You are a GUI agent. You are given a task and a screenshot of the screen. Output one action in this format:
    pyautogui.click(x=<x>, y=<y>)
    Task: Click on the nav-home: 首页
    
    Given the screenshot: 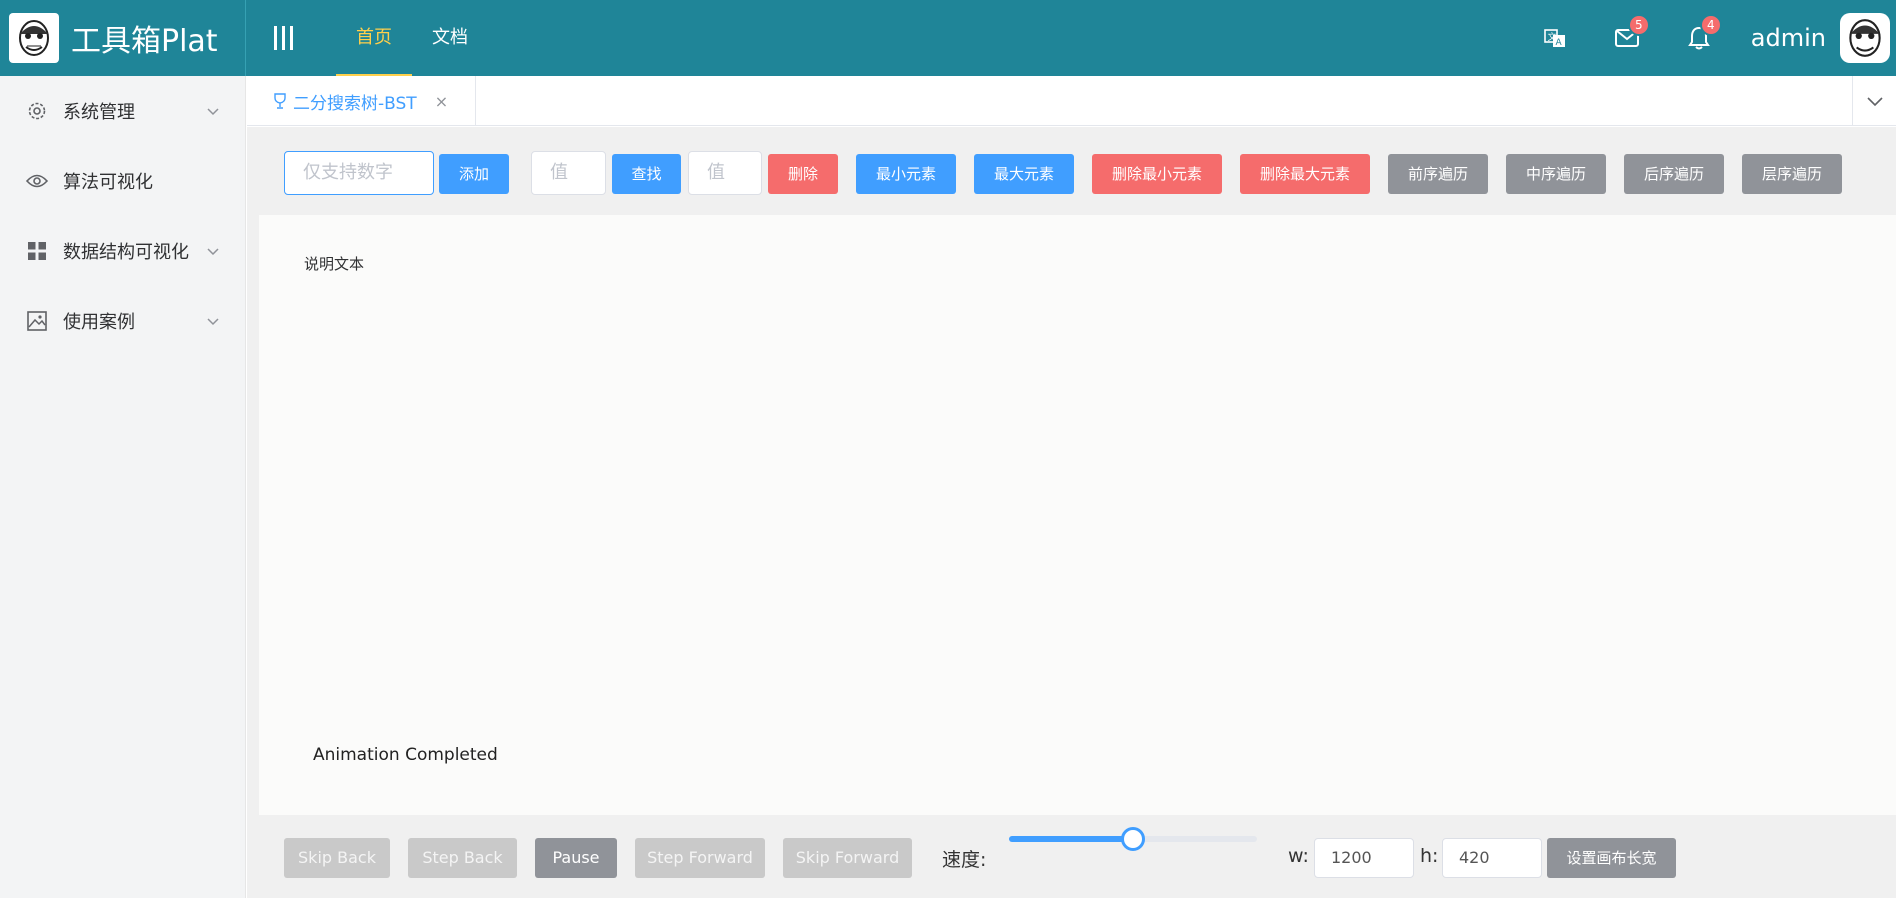 What is the action you would take?
    pyautogui.click(x=374, y=38)
    